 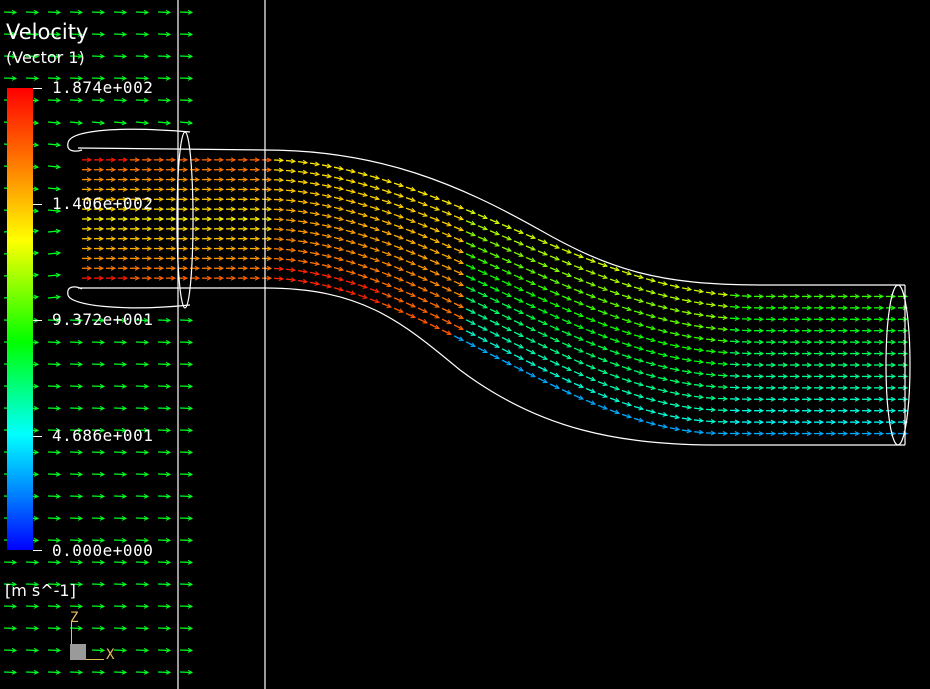 I want to click on legend-units: [m s^-1], so click(x=40, y=590).